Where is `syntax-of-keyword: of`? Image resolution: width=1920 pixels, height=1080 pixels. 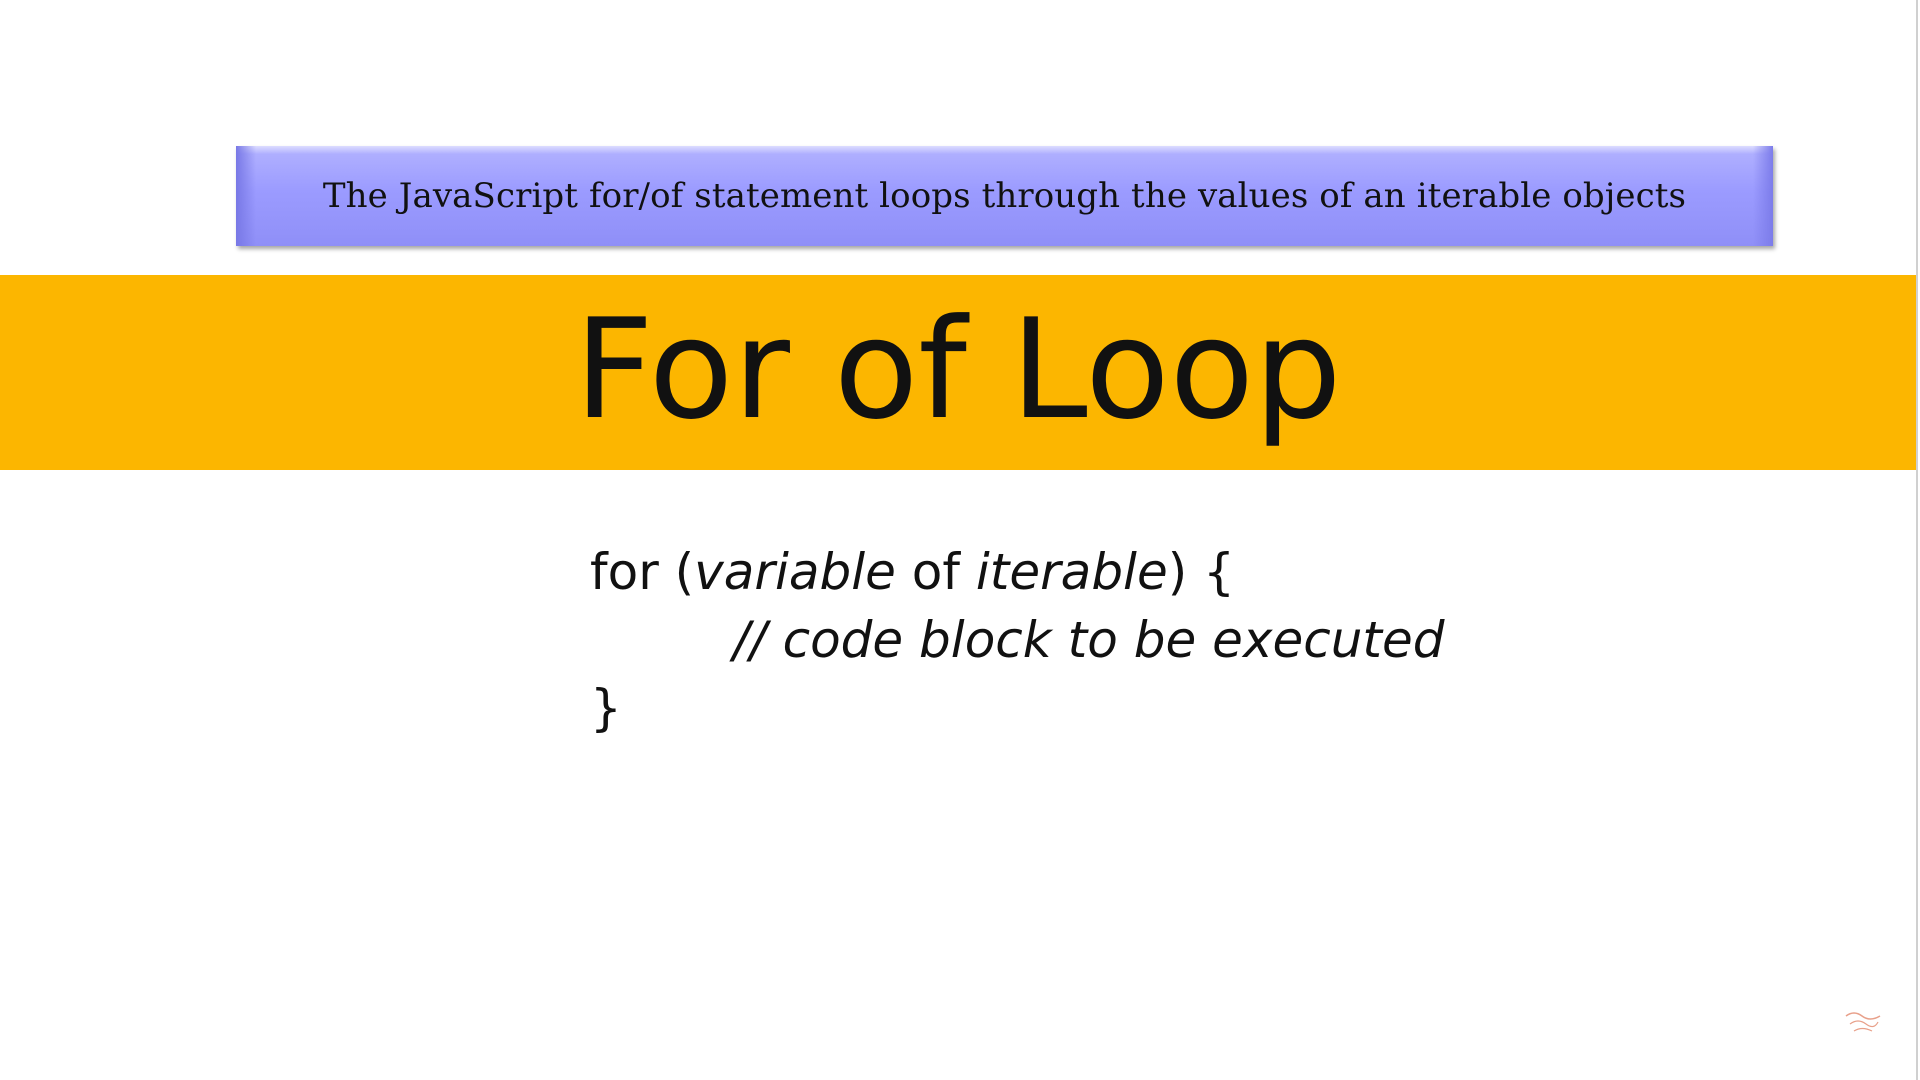 syntax-of-keyword: of is located at coordinates (935, 572).